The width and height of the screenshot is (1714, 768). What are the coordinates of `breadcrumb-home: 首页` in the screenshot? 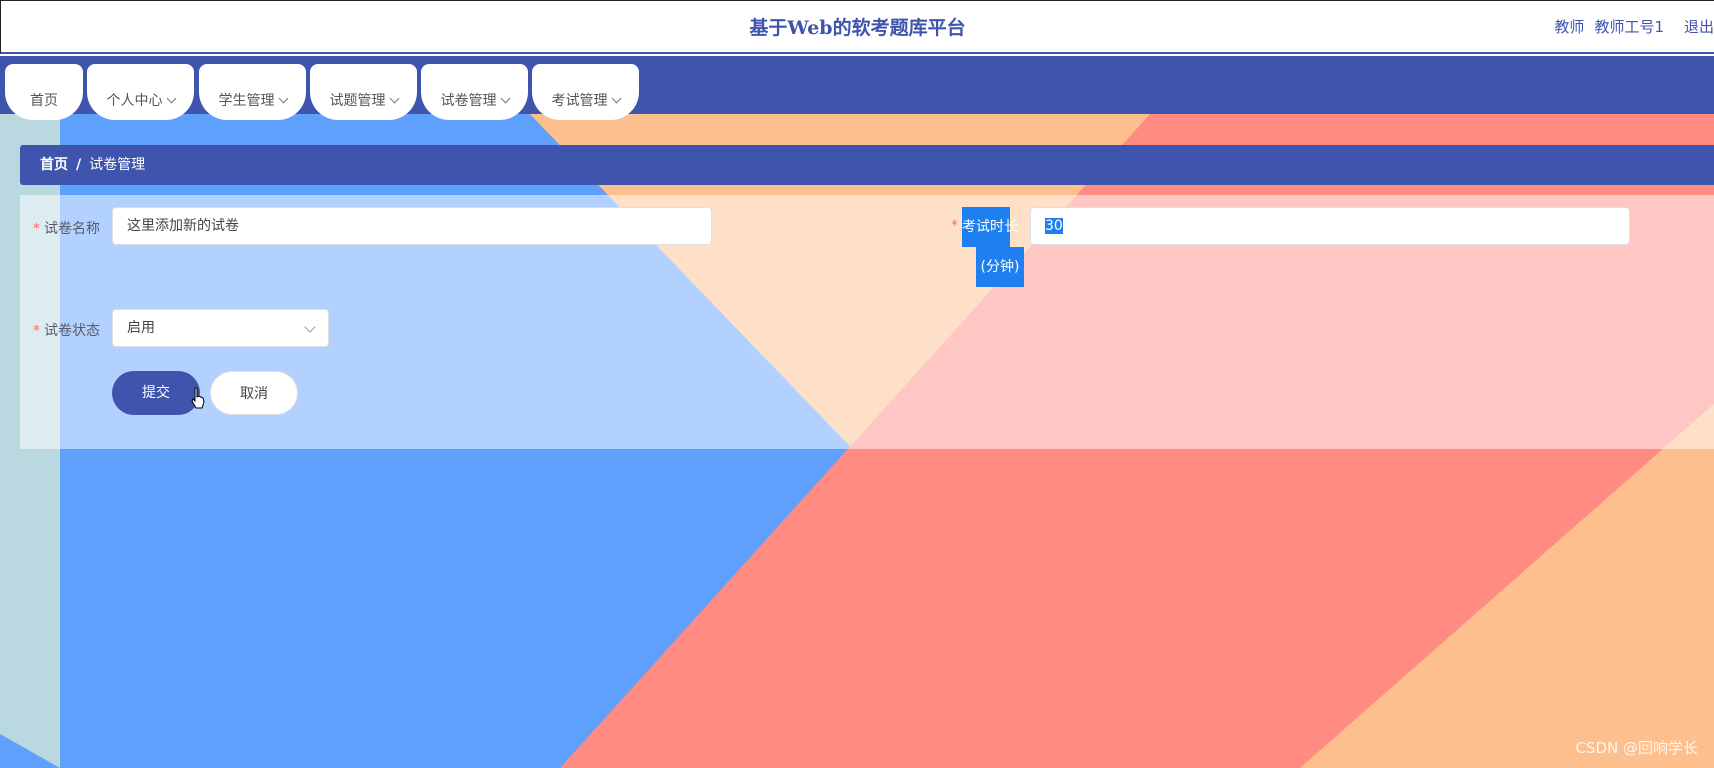 It's located at (54, 165).